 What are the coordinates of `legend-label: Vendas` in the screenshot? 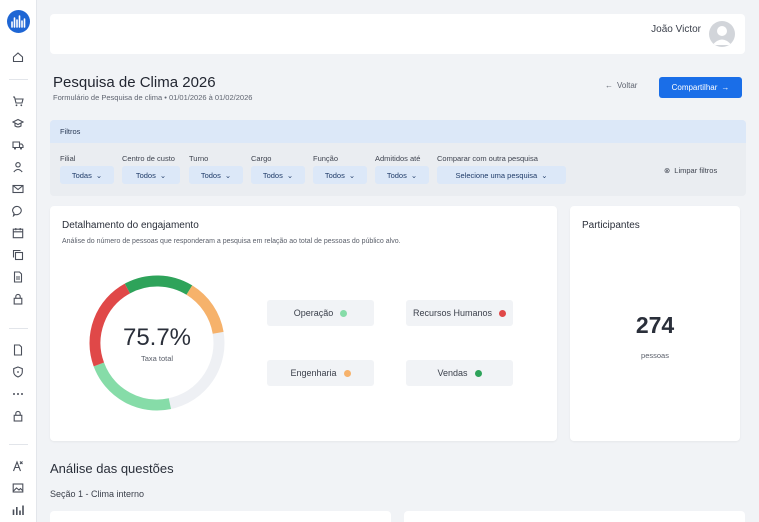 It's located at (452, 373).